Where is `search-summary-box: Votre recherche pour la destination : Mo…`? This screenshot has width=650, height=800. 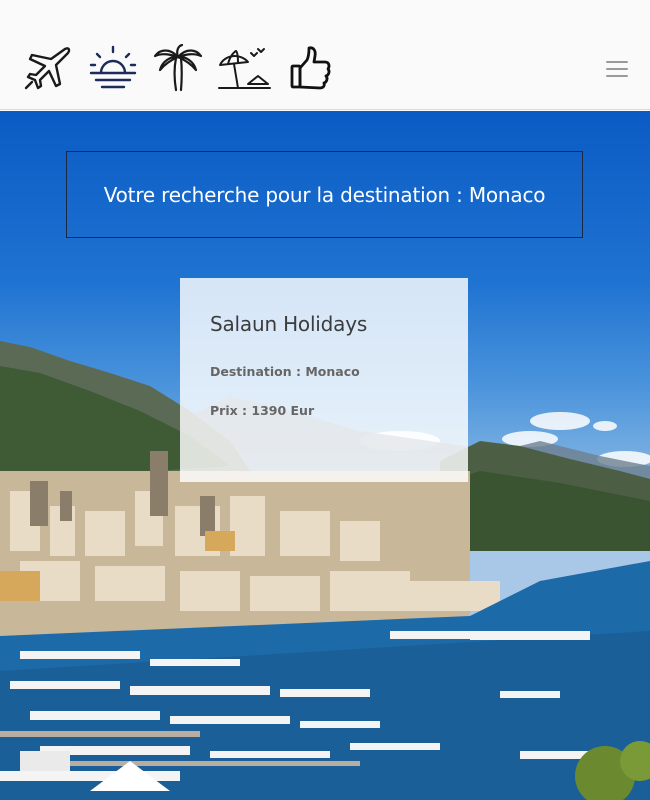
search-summary-box: Votre recherche pour la destination : Mo… is located at coordinates (324, 194).